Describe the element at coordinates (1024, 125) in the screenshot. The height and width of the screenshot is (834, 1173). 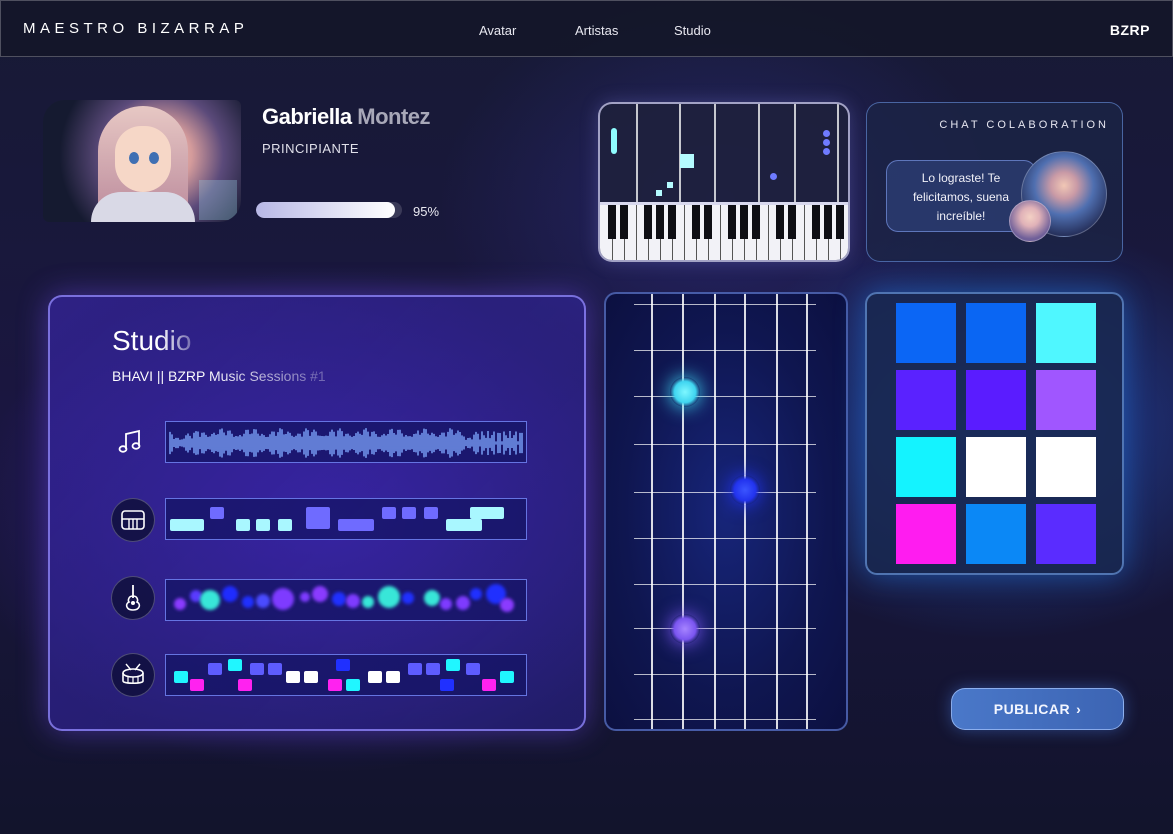
I see `chat-title: CHAT COLABORATION` at that location.